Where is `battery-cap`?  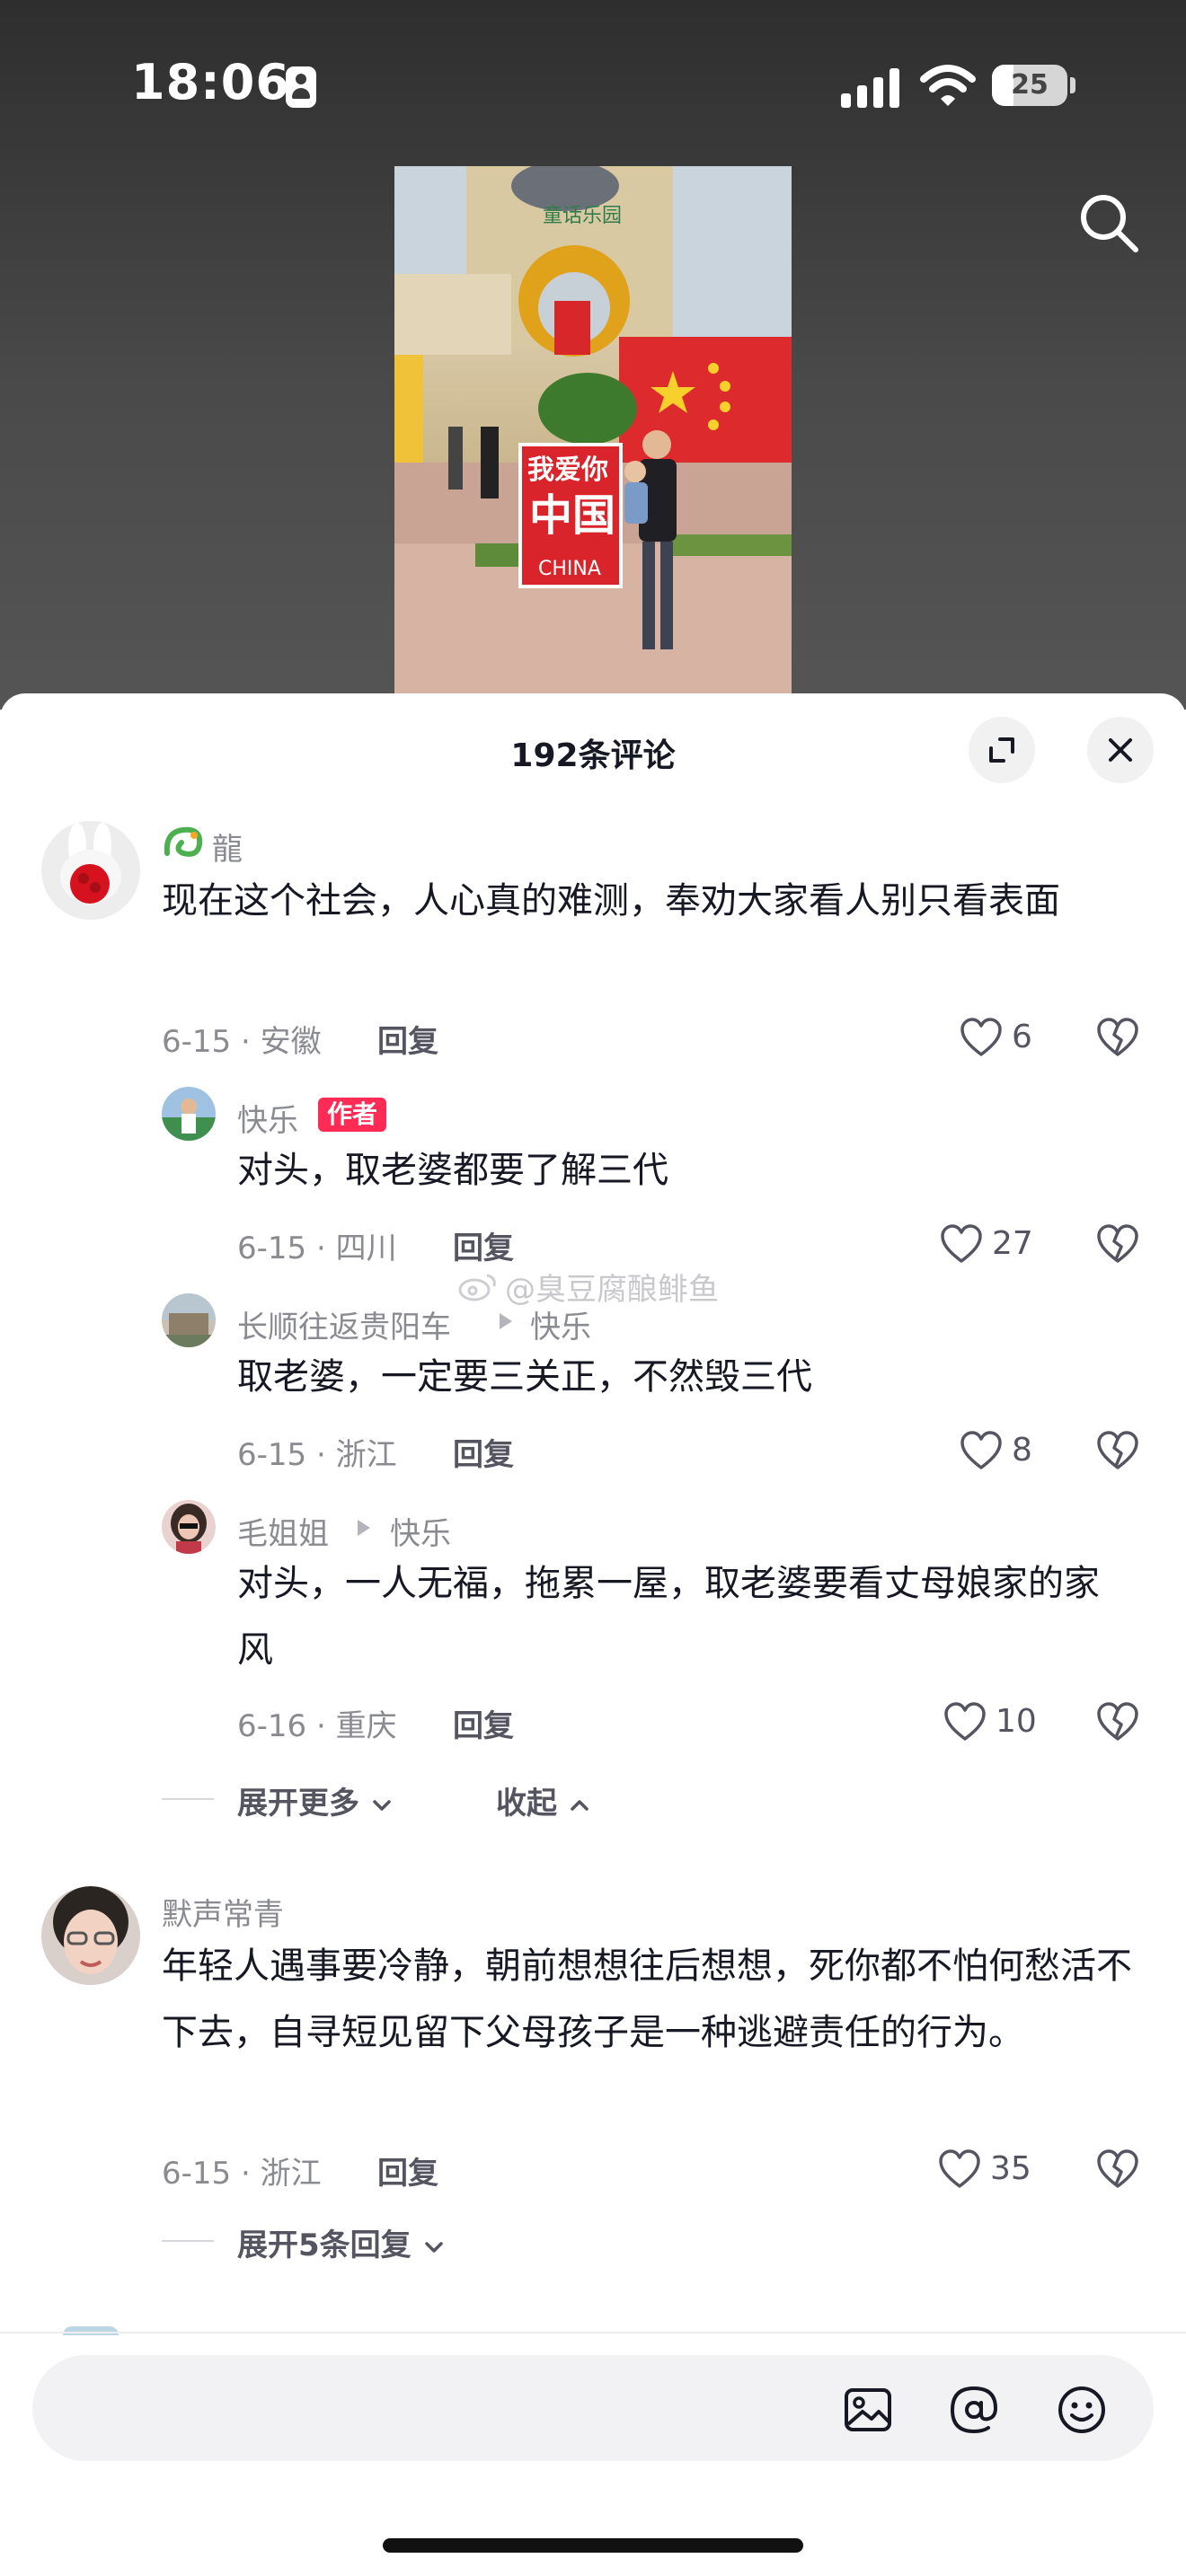 battery-cap is located at coordinates (1072, 85).